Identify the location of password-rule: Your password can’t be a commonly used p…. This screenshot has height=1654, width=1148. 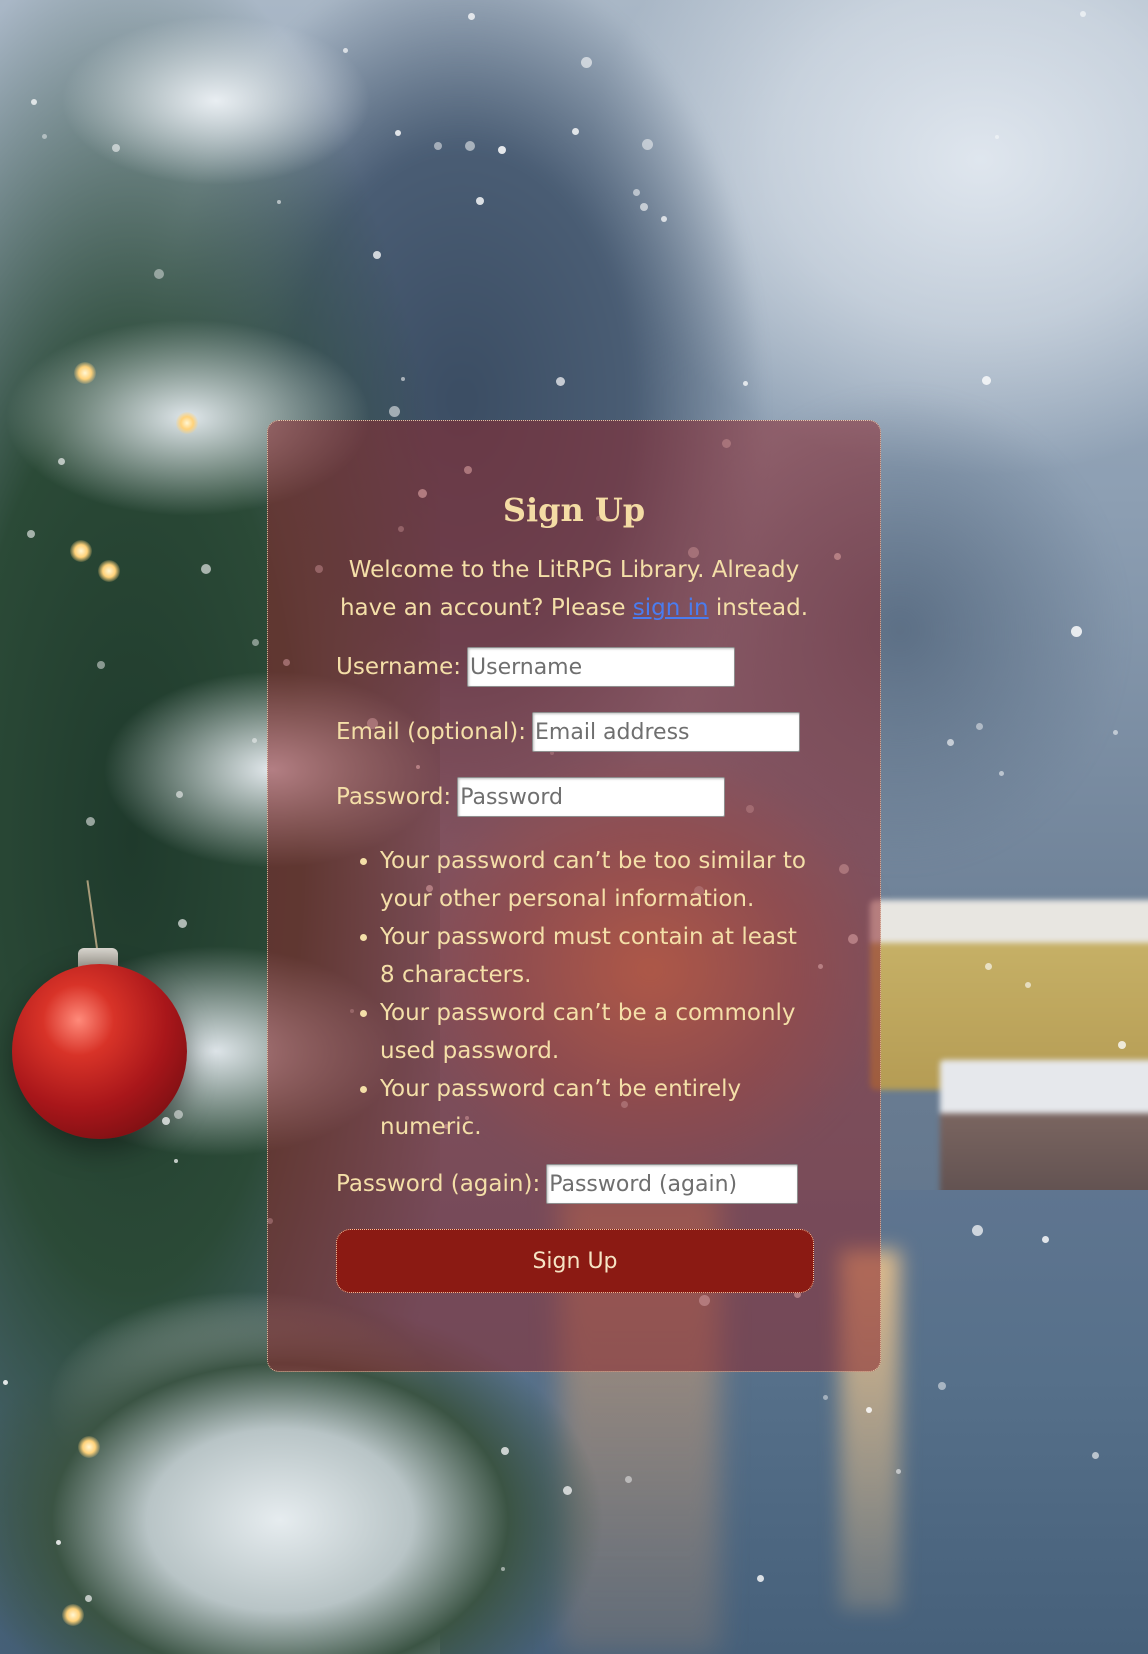
(596, 1032).